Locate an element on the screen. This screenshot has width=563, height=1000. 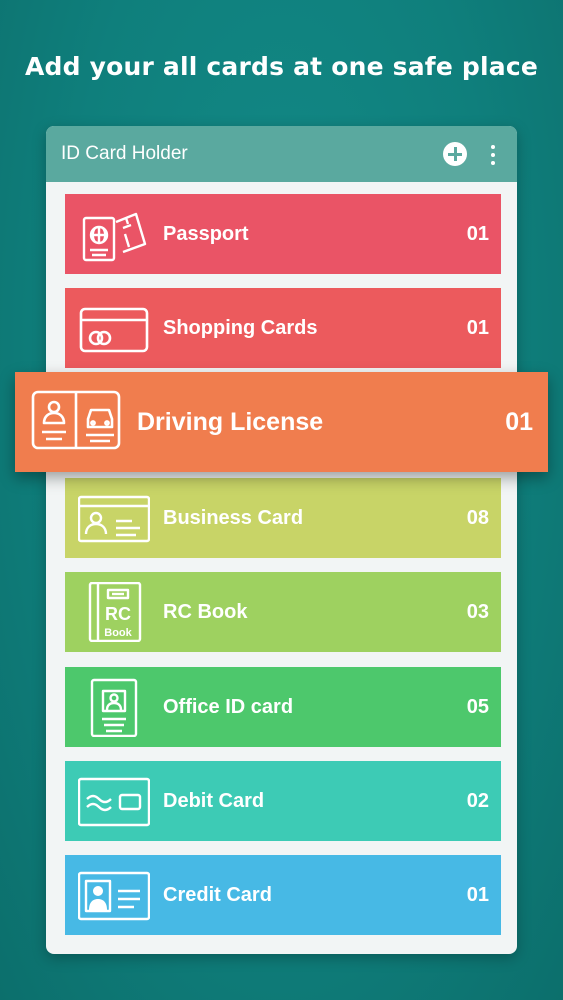
card-row-passport: Passport 01 is located at coordinates (283, 234).